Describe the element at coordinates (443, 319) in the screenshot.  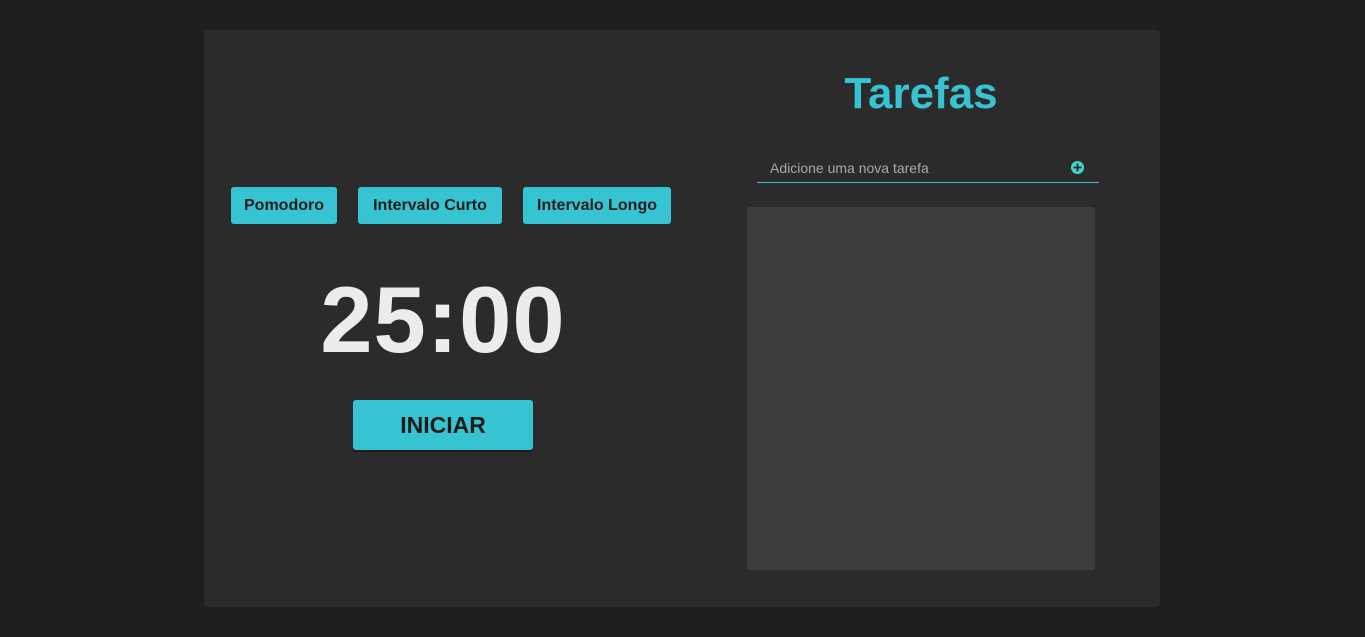
I see `timer-display: 25:00` at that location.